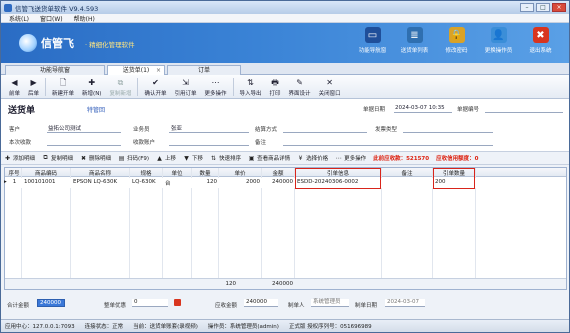 The image size is (570, 333). What do you see at coordinates (275, 94) in the screenshot?
I see `toolbar-button-label: 打印` at bounding box center [275, 94].